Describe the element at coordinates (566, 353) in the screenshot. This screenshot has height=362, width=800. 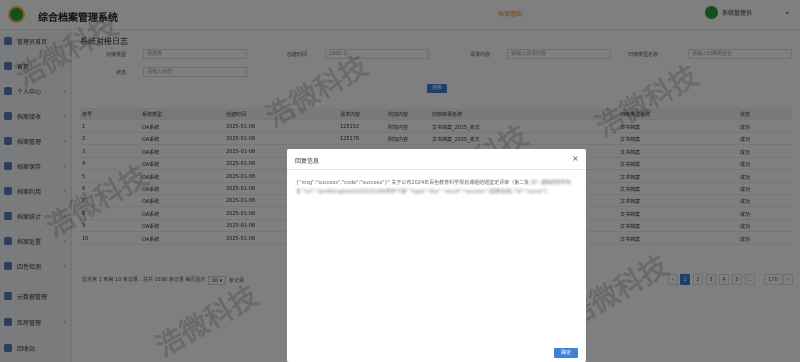
I see `ok-button: 确定` at that location.